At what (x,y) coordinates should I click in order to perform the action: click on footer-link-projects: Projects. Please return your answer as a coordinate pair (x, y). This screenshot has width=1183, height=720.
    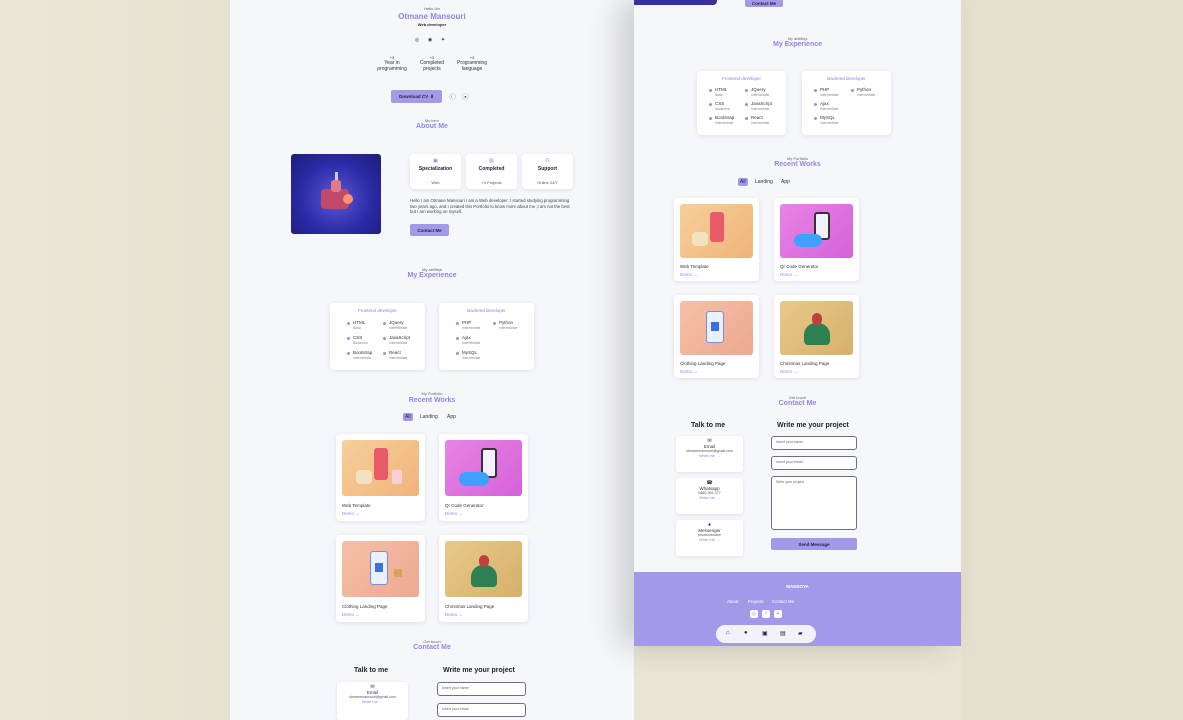
    Looking at the image, I should click on (756, 601).